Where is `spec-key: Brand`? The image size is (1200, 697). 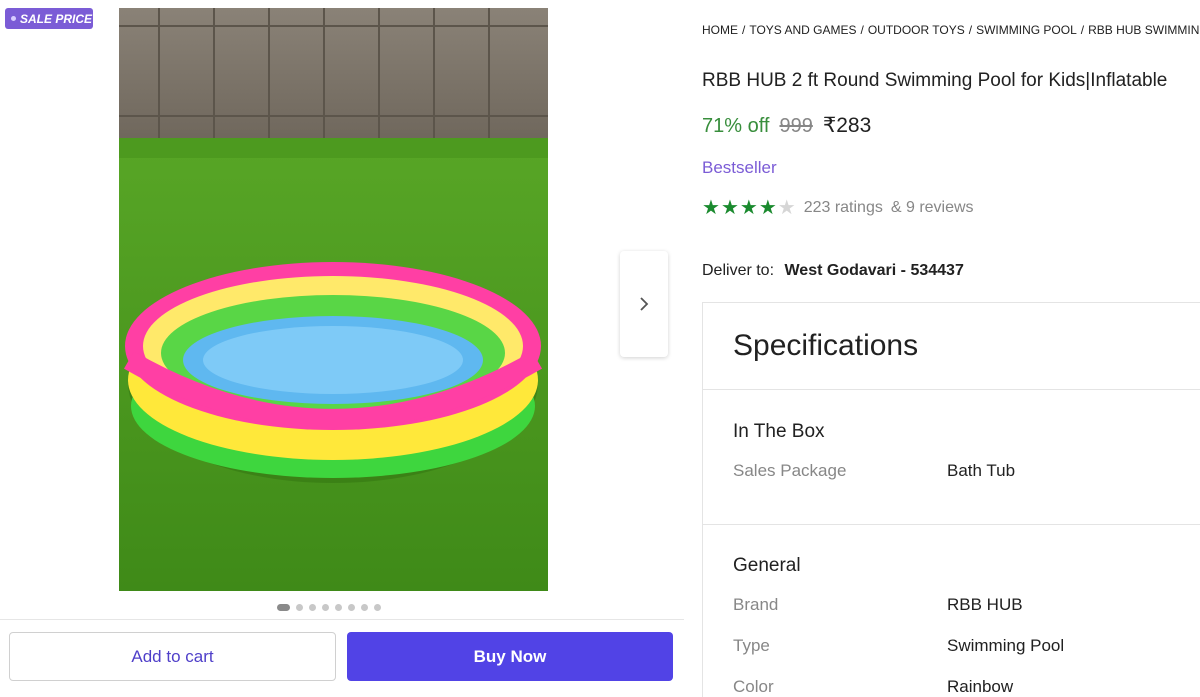 spec-key: Brand is located at coordinates (756, 604).